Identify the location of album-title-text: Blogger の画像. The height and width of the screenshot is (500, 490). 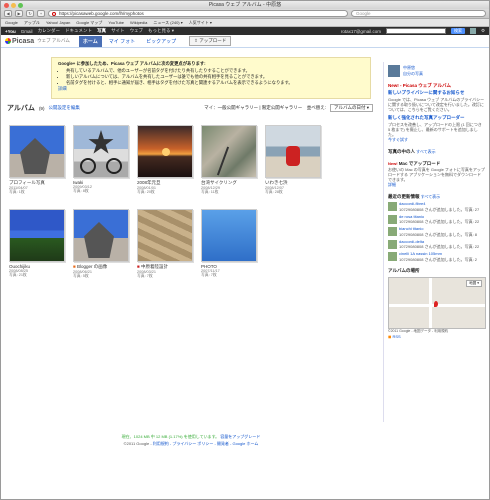
(92, 266).